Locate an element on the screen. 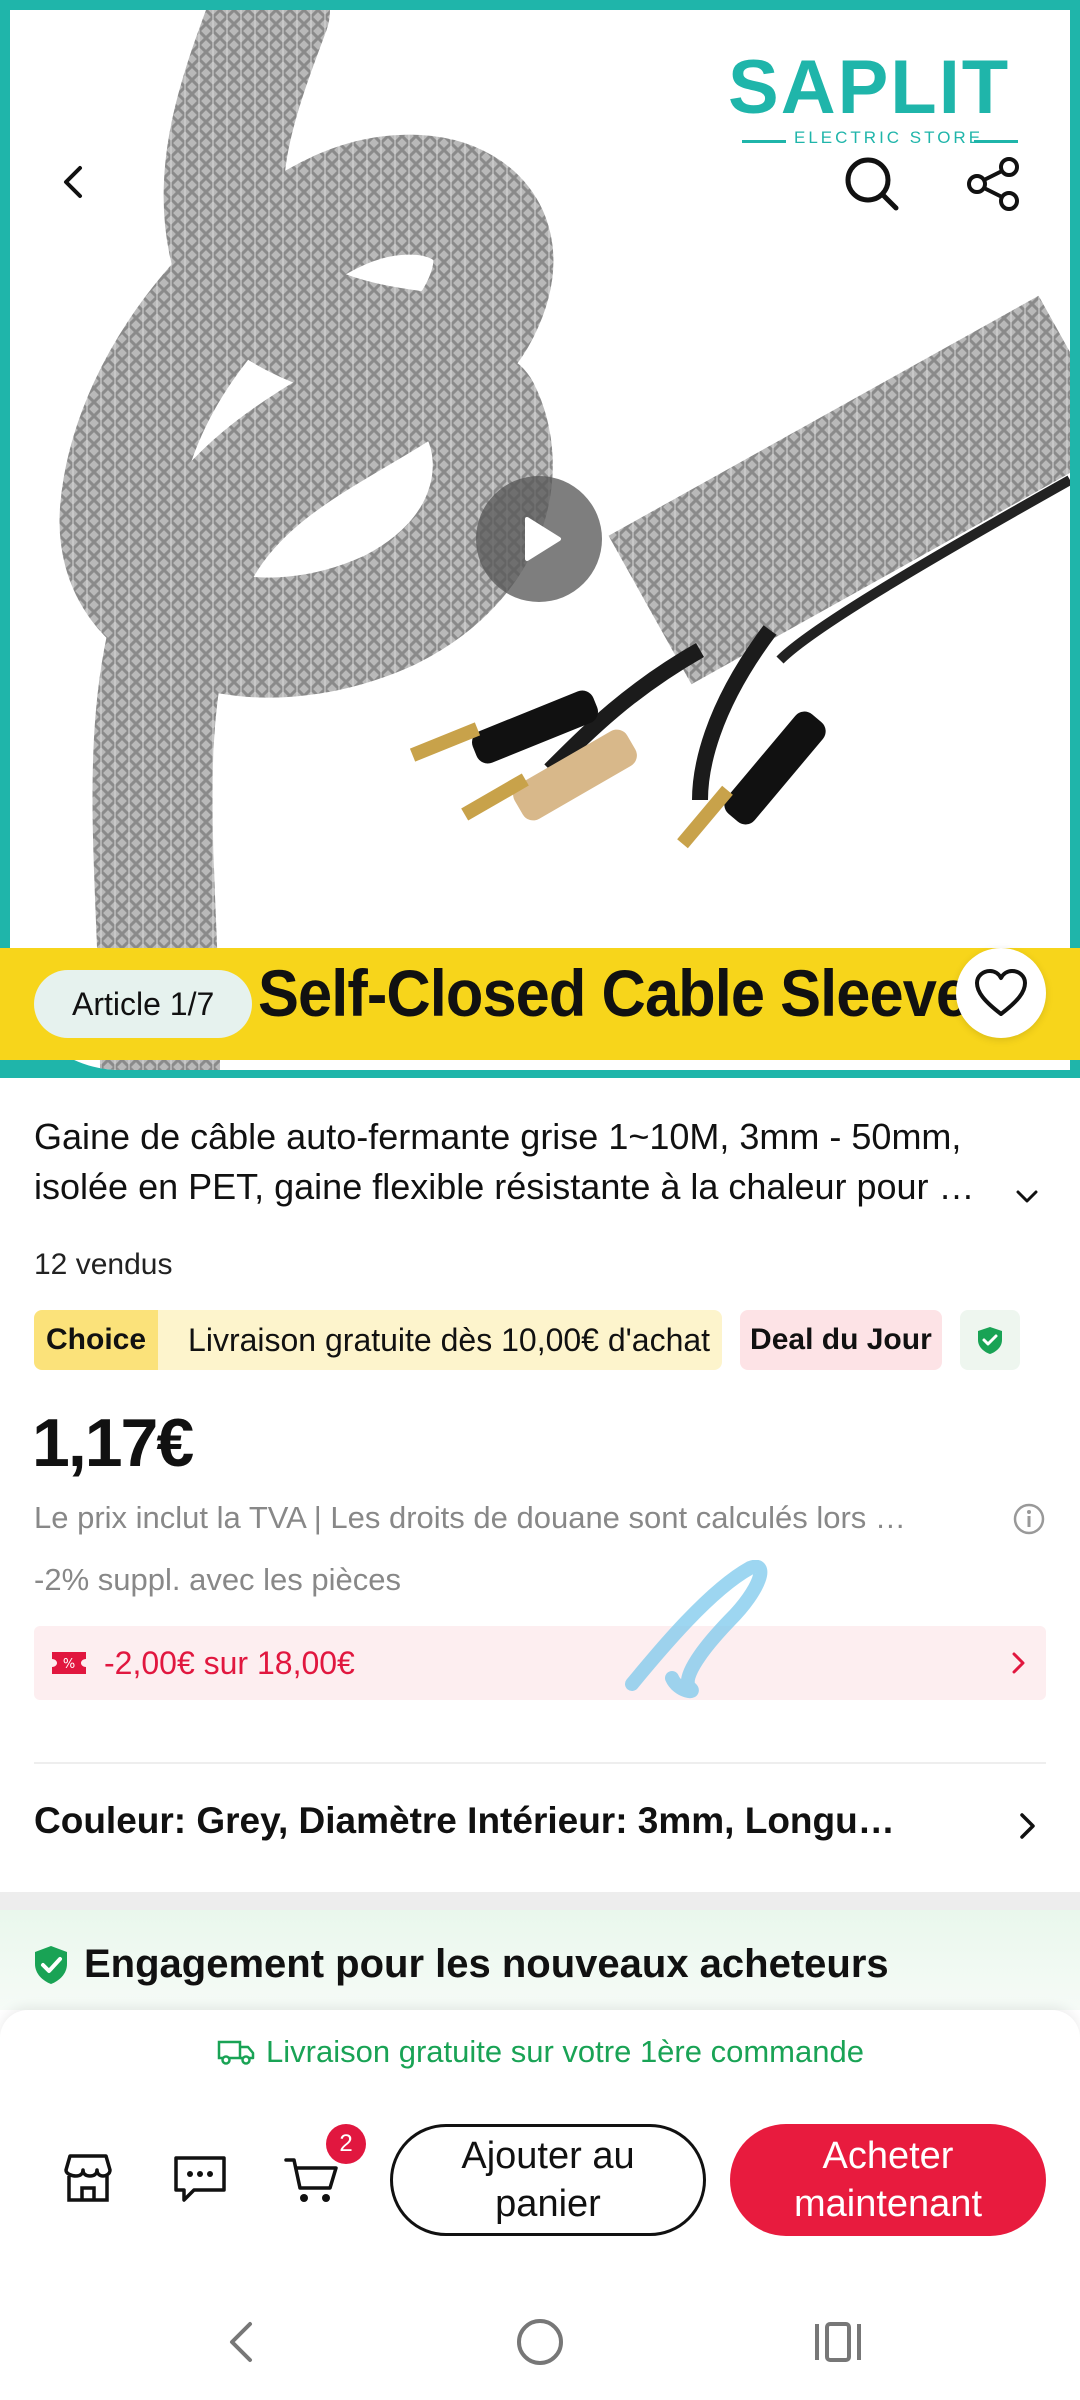  store-button is located at coordinates (88, 2178).